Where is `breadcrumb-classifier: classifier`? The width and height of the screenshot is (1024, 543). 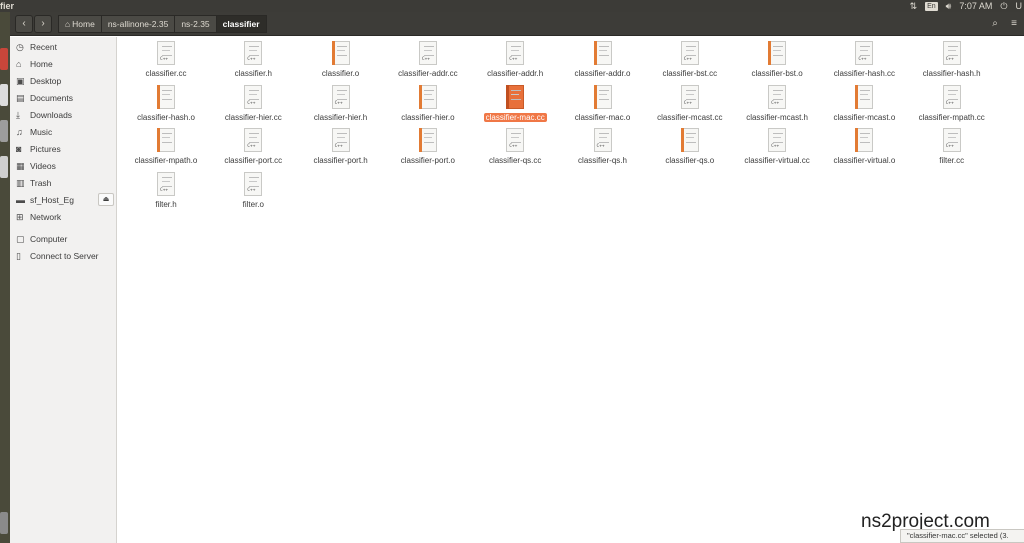 breadcrumb-classifier: classifier is located at coordinates (241, 24).